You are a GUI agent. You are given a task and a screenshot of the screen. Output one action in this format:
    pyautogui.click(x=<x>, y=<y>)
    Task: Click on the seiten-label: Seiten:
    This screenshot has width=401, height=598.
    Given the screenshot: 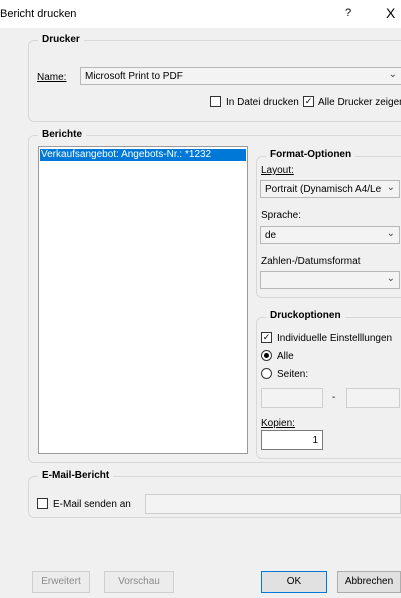 What is the action you would take?
    pyautogui.click(x=293, y=374)
    